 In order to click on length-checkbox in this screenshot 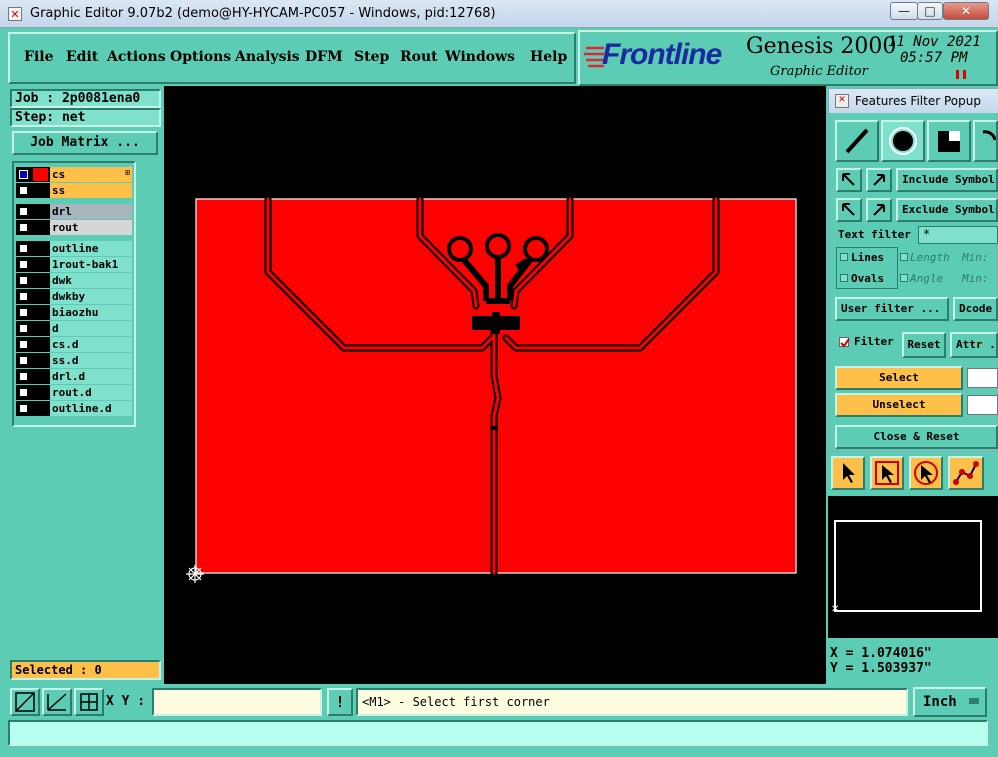, I will do `click(904, 257)`.